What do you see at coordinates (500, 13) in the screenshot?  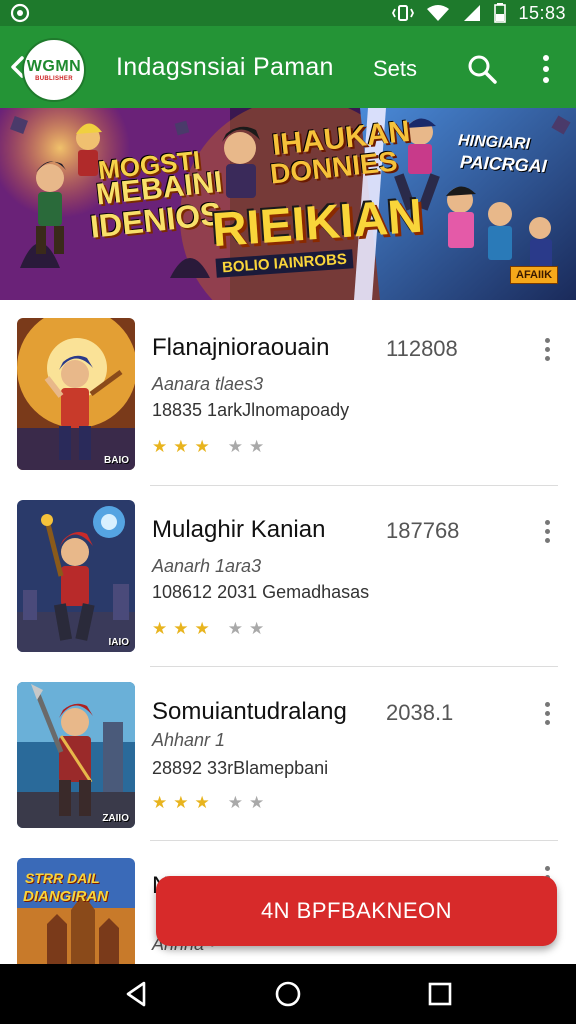 I see `battery-icon` at bounding box center [500, 13].